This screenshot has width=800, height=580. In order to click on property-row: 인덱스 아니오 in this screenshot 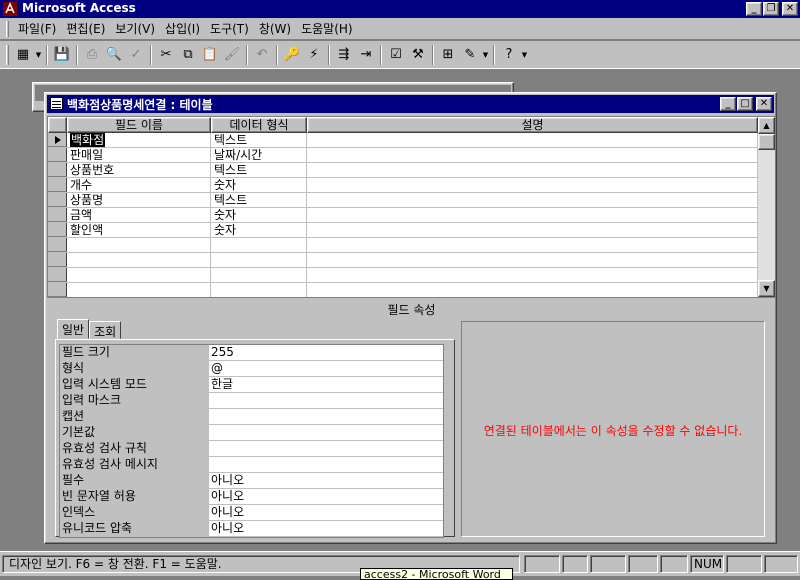, I will do `click(251, 513)`.